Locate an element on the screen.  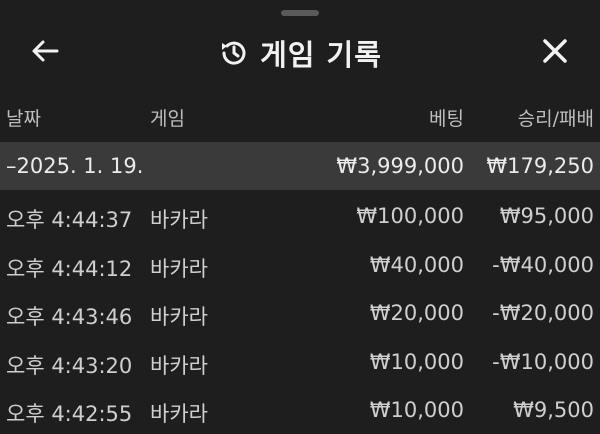
date-group-row: –2025. 1. 19. ₩3,999,000 ₩179,250 is located at coordinates (300, 166).